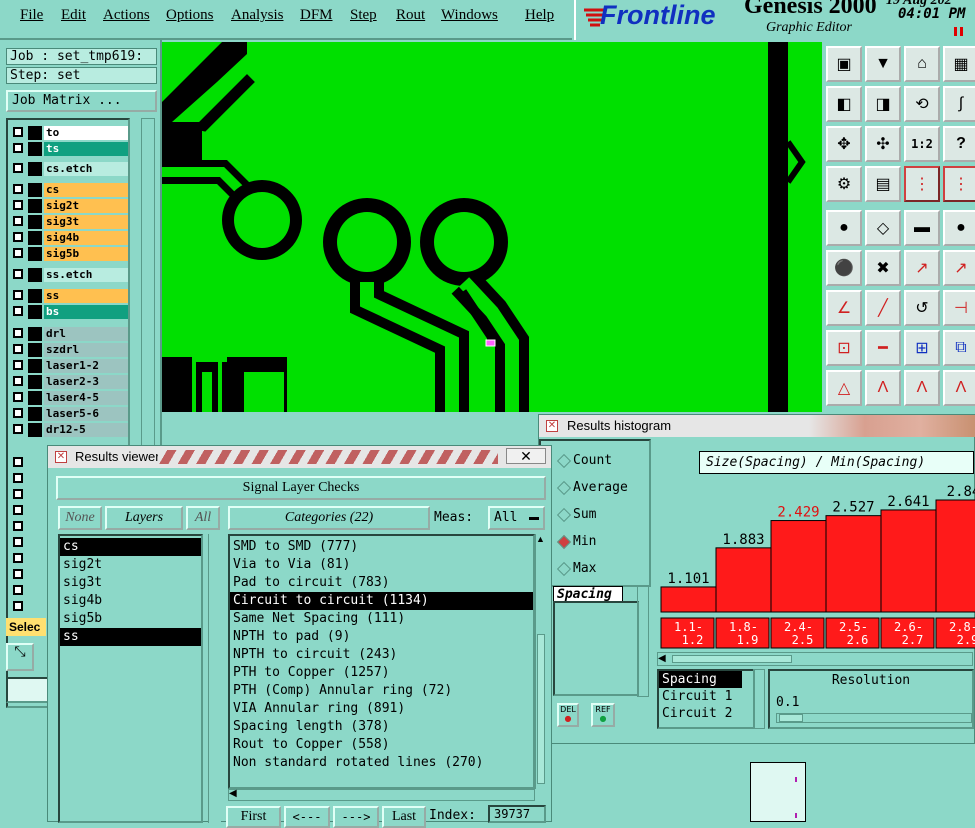 This screenshot has width=975, height=828. Describe the element at coordinates (576, 542) in the screenshot. I see `aggregate-option-min: Min` at that location.